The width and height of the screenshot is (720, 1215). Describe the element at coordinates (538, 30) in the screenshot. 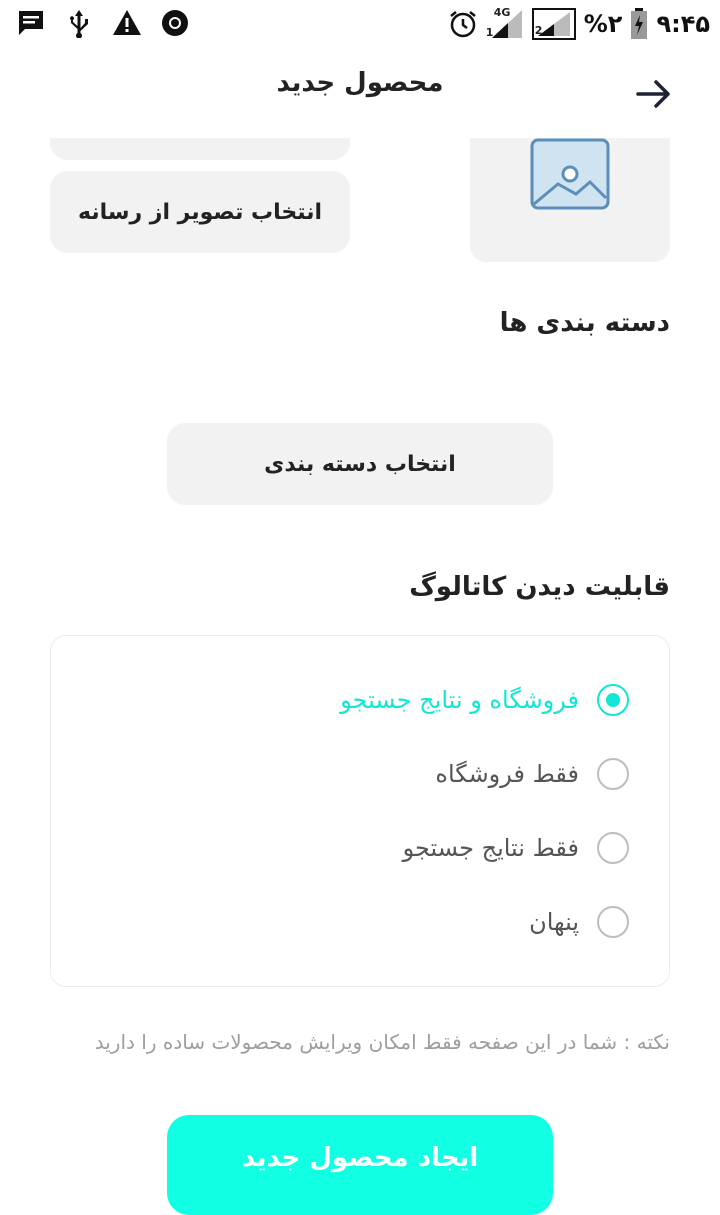

I see `sim2-label: 2` at that location.